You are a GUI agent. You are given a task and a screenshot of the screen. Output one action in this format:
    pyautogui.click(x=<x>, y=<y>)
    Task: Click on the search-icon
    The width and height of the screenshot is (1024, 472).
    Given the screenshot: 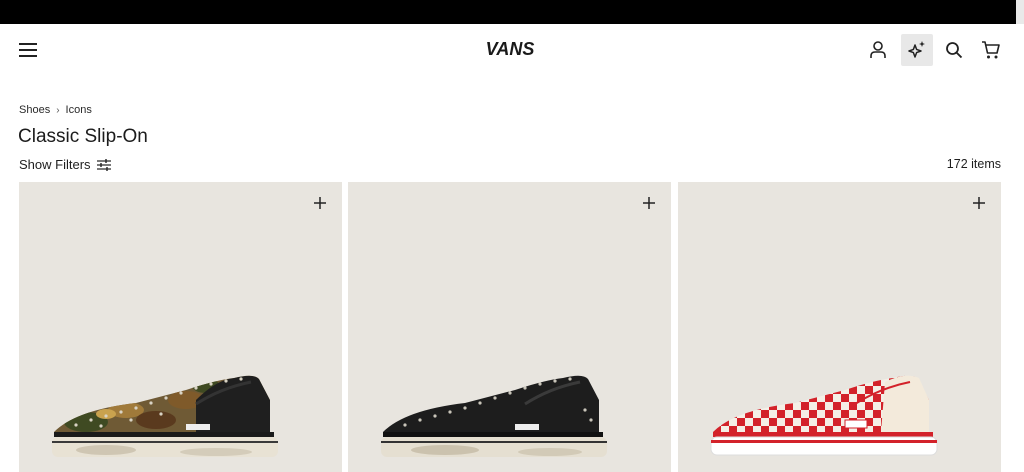 What is the action you would take?
    pyautogui.click(x=954, y=50)
    